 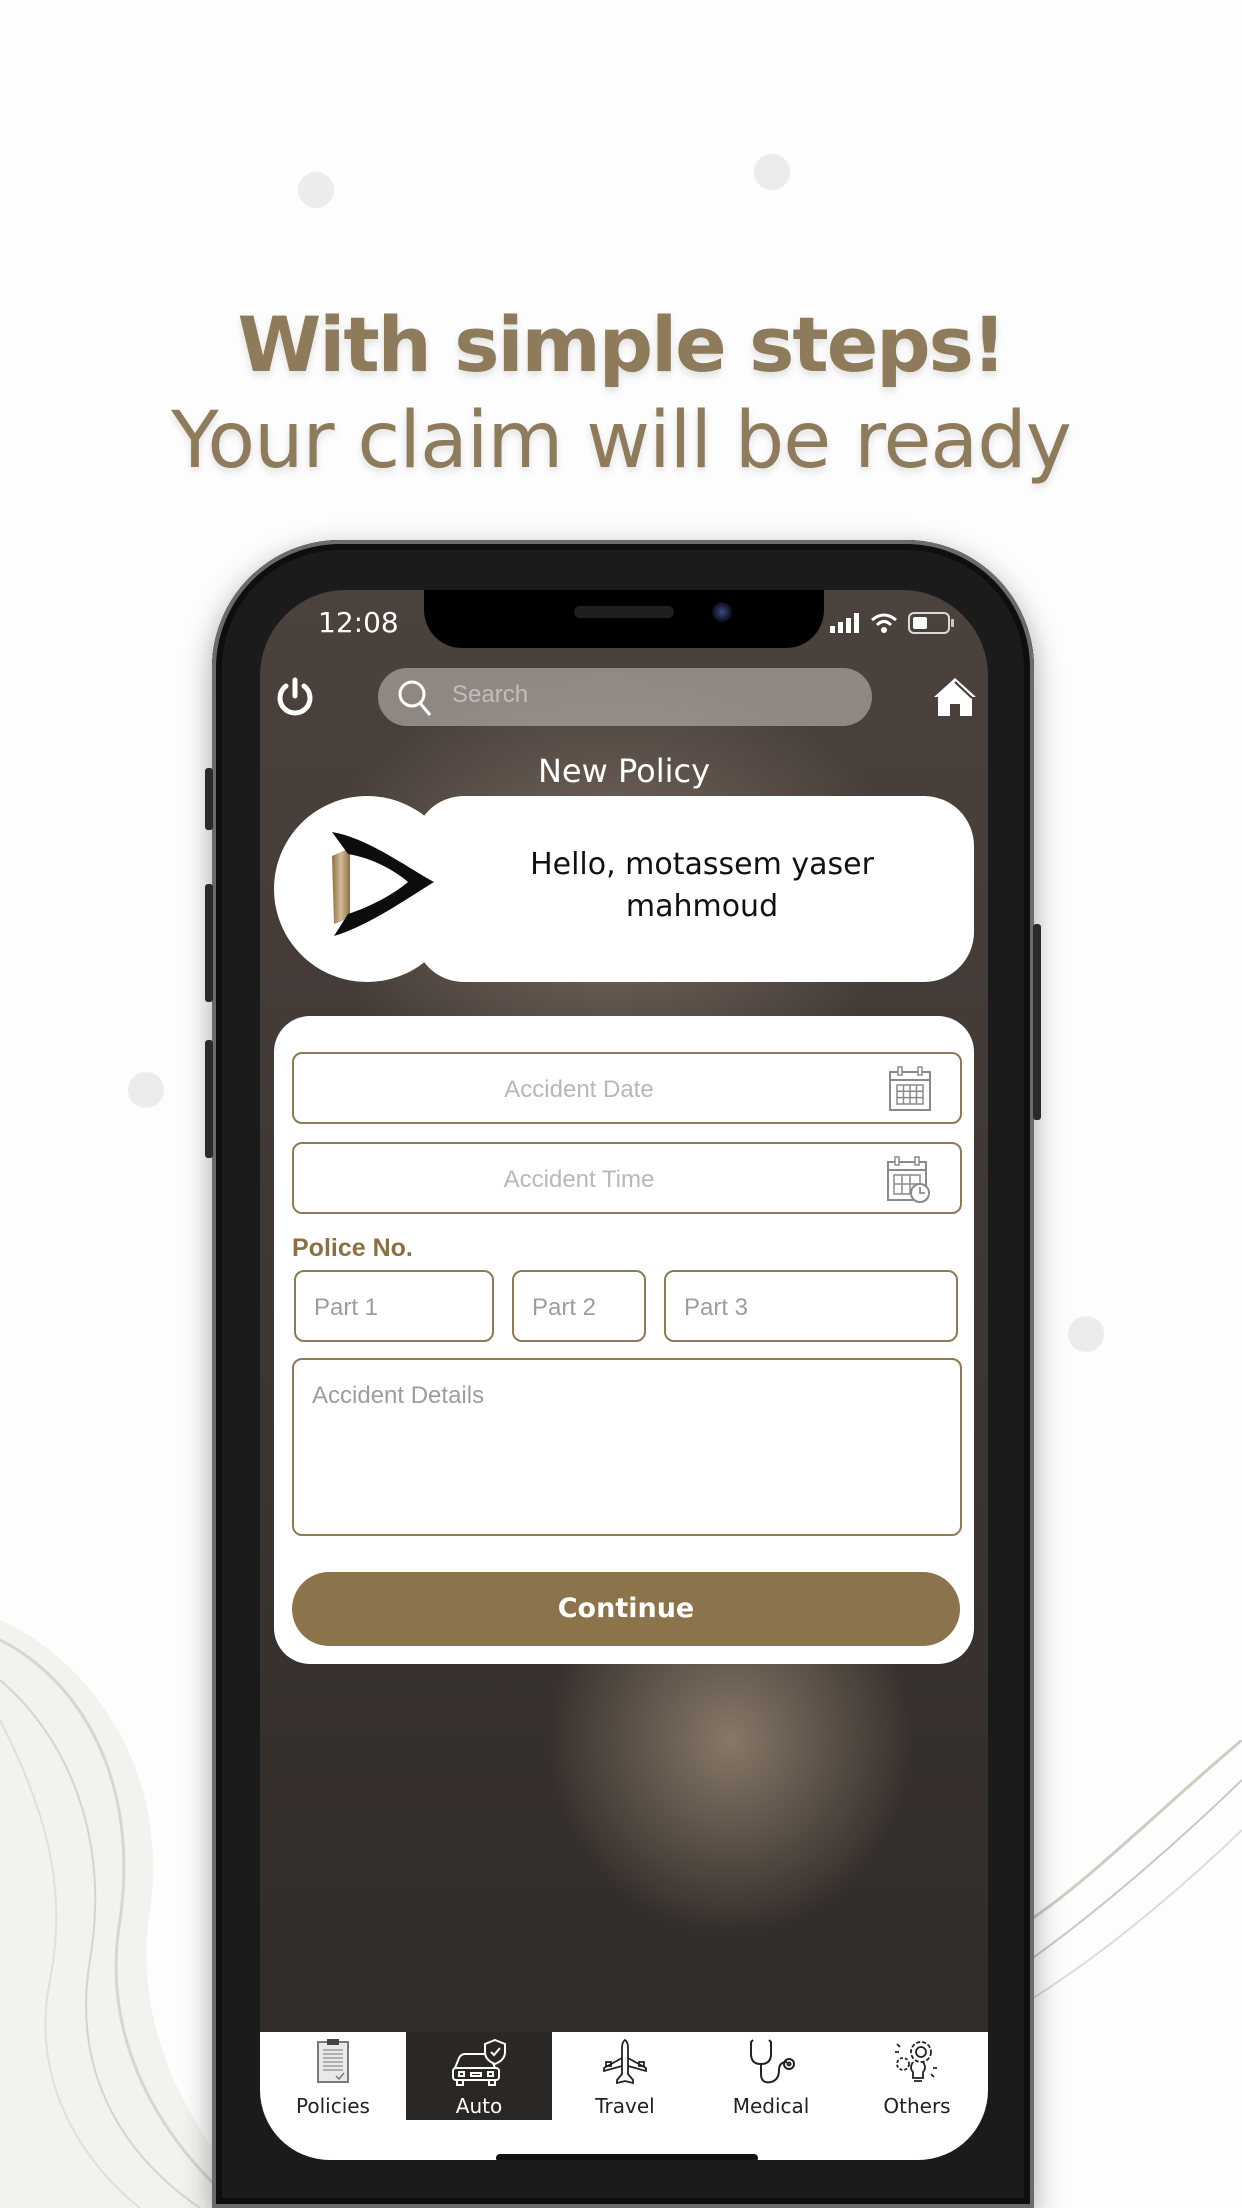 I want to click on tab-others: Others, so click(x=916, y=2076).